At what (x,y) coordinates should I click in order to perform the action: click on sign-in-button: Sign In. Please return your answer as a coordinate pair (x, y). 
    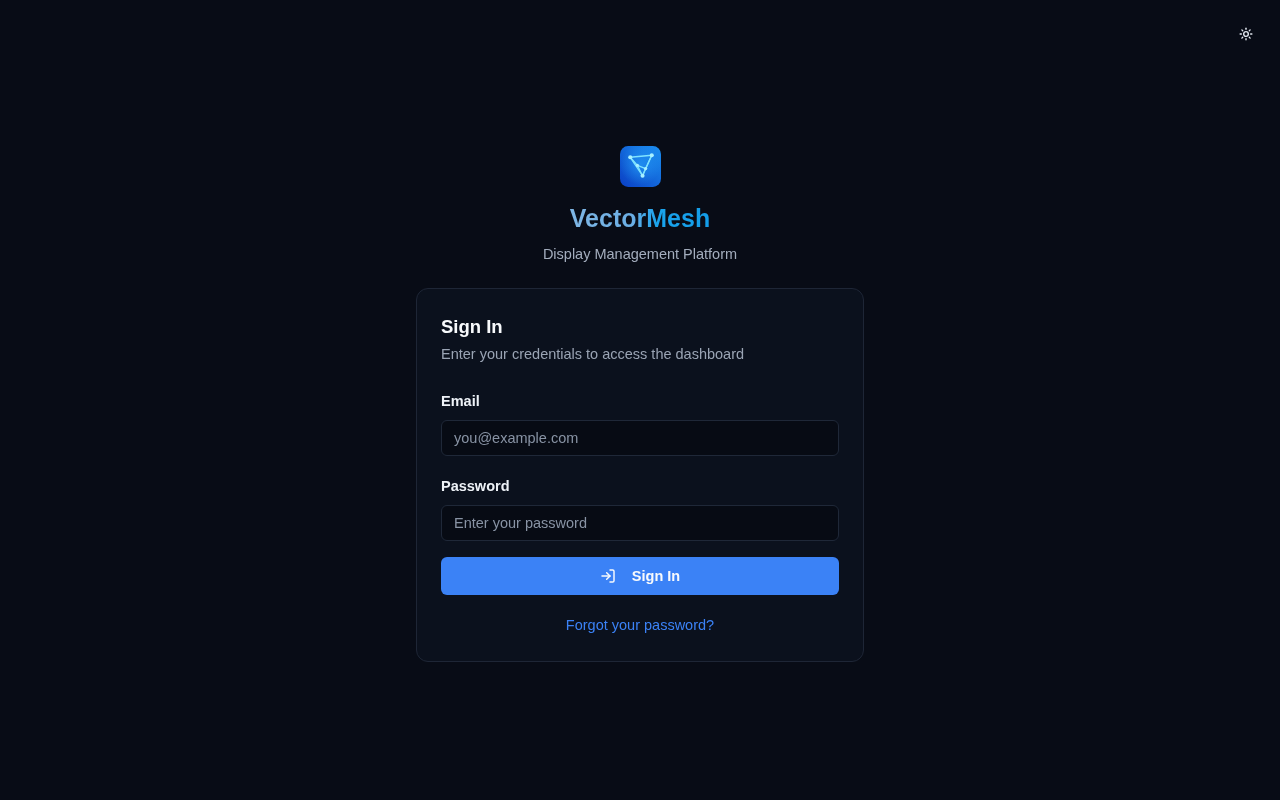
    Looking at the image, I should click on (640, 576).